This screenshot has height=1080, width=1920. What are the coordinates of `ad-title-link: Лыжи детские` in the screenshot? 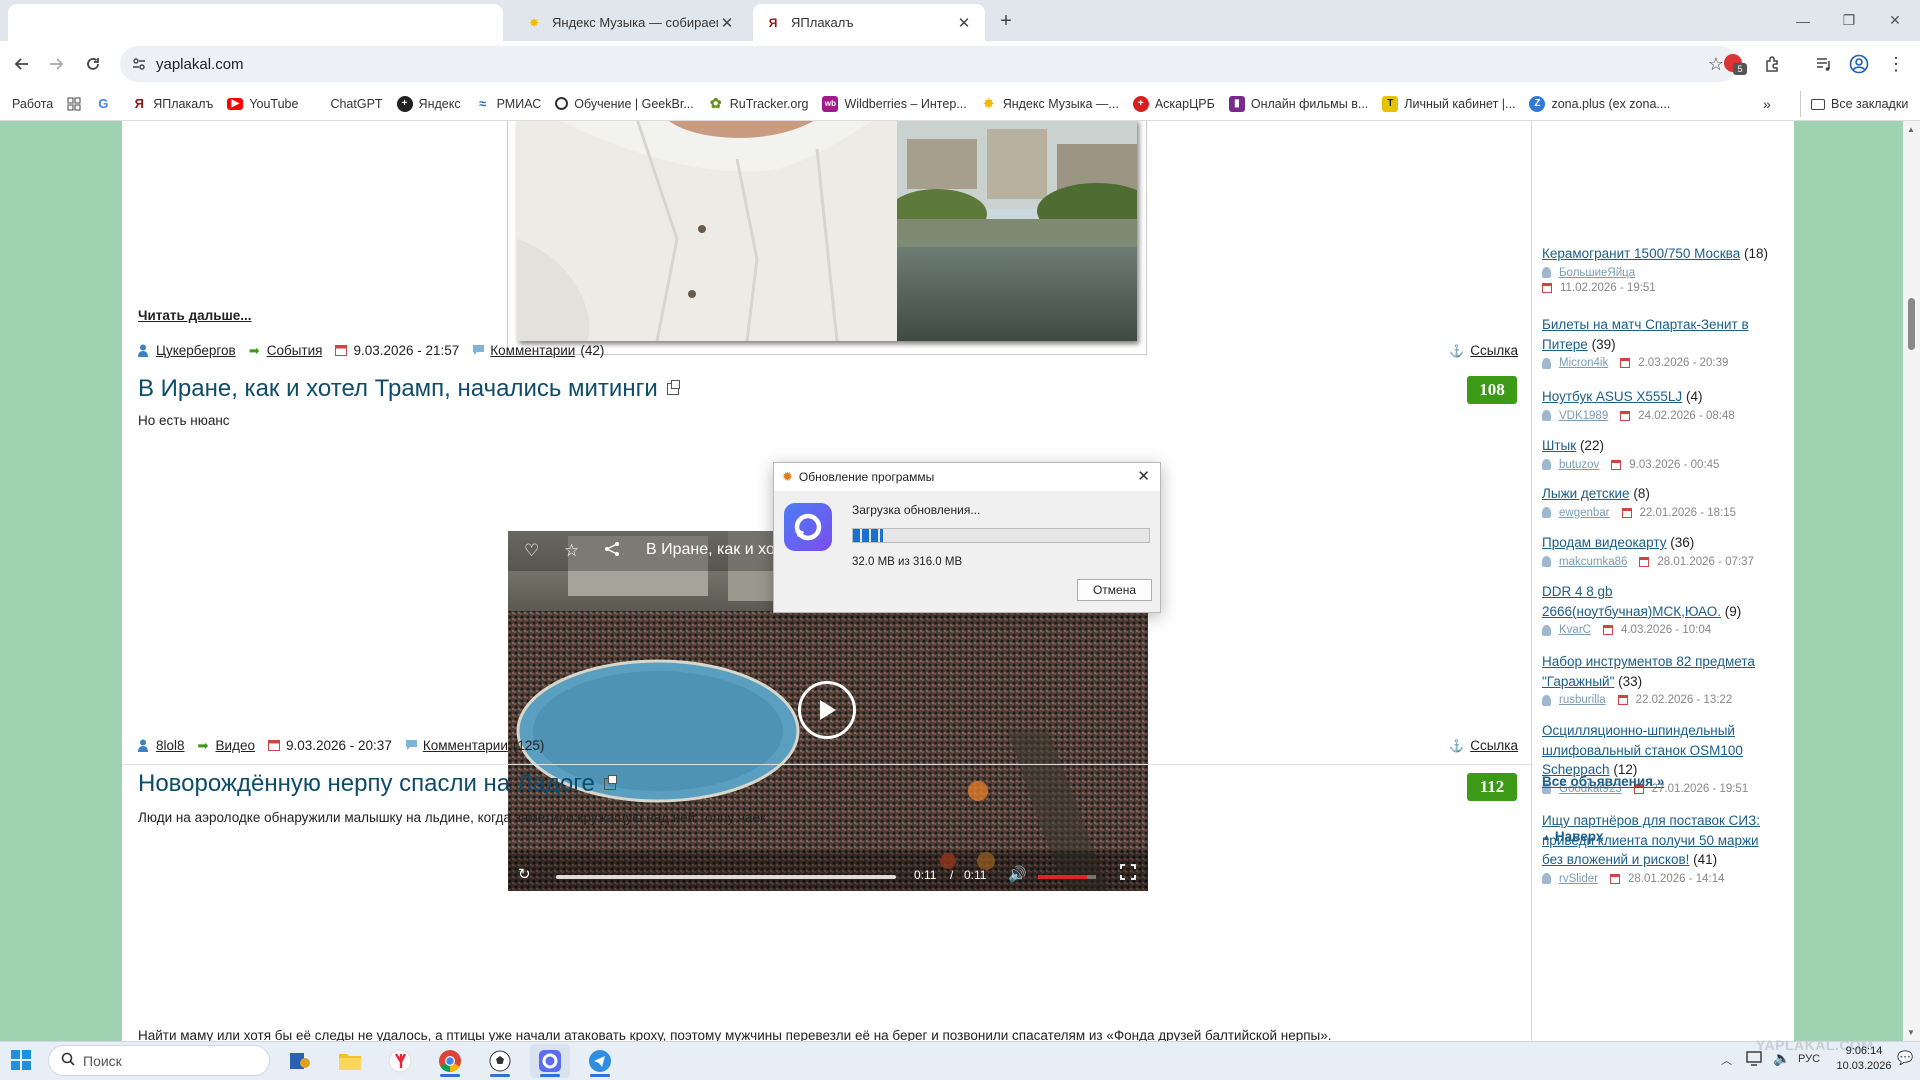 It's located at (1586, 493).